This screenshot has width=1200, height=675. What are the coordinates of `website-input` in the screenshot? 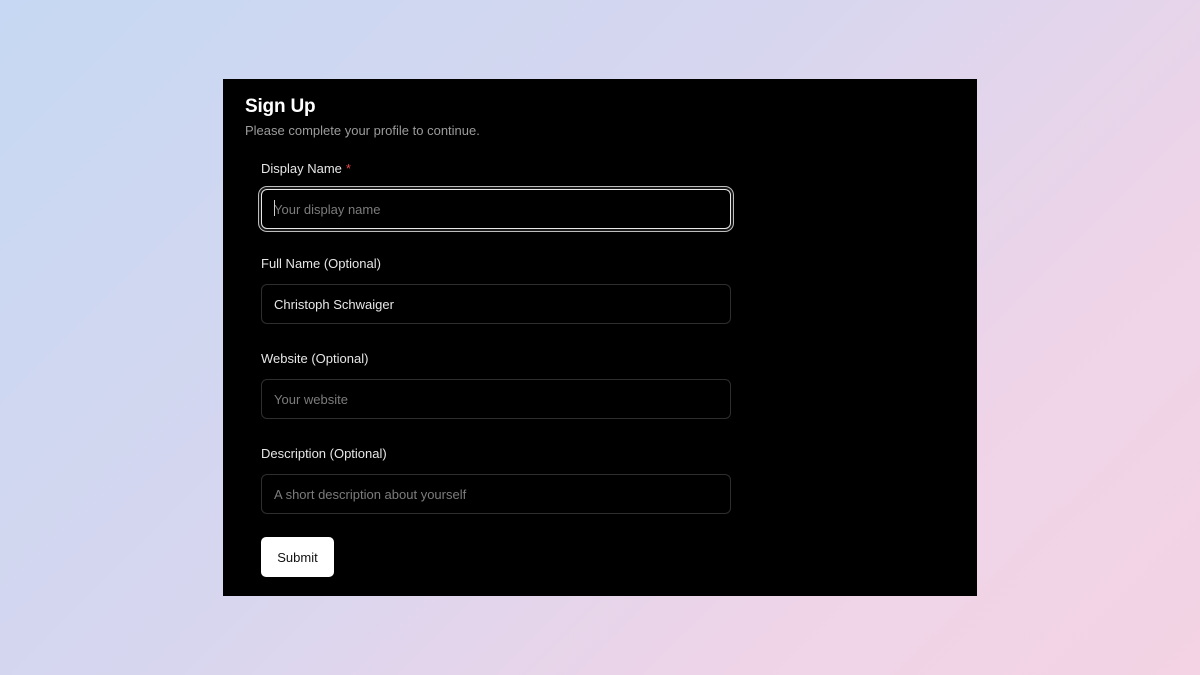 It's located at (496, 399).